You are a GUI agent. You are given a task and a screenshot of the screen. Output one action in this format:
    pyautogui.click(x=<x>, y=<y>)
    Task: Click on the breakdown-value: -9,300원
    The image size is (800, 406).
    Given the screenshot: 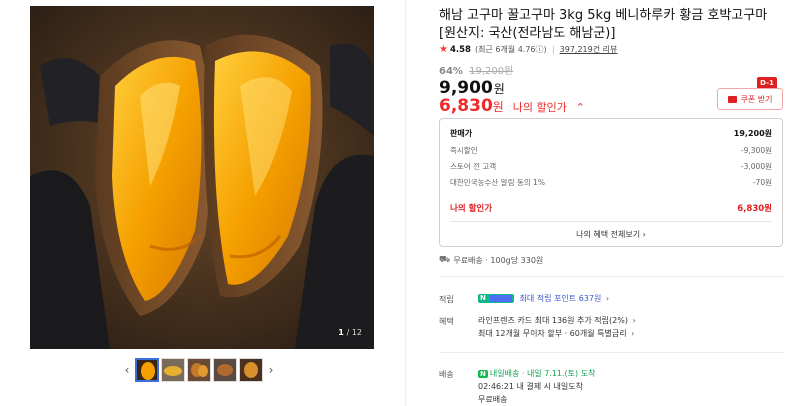 What is the action you would take?
    pyautogui.click(x=756, y=150)
    